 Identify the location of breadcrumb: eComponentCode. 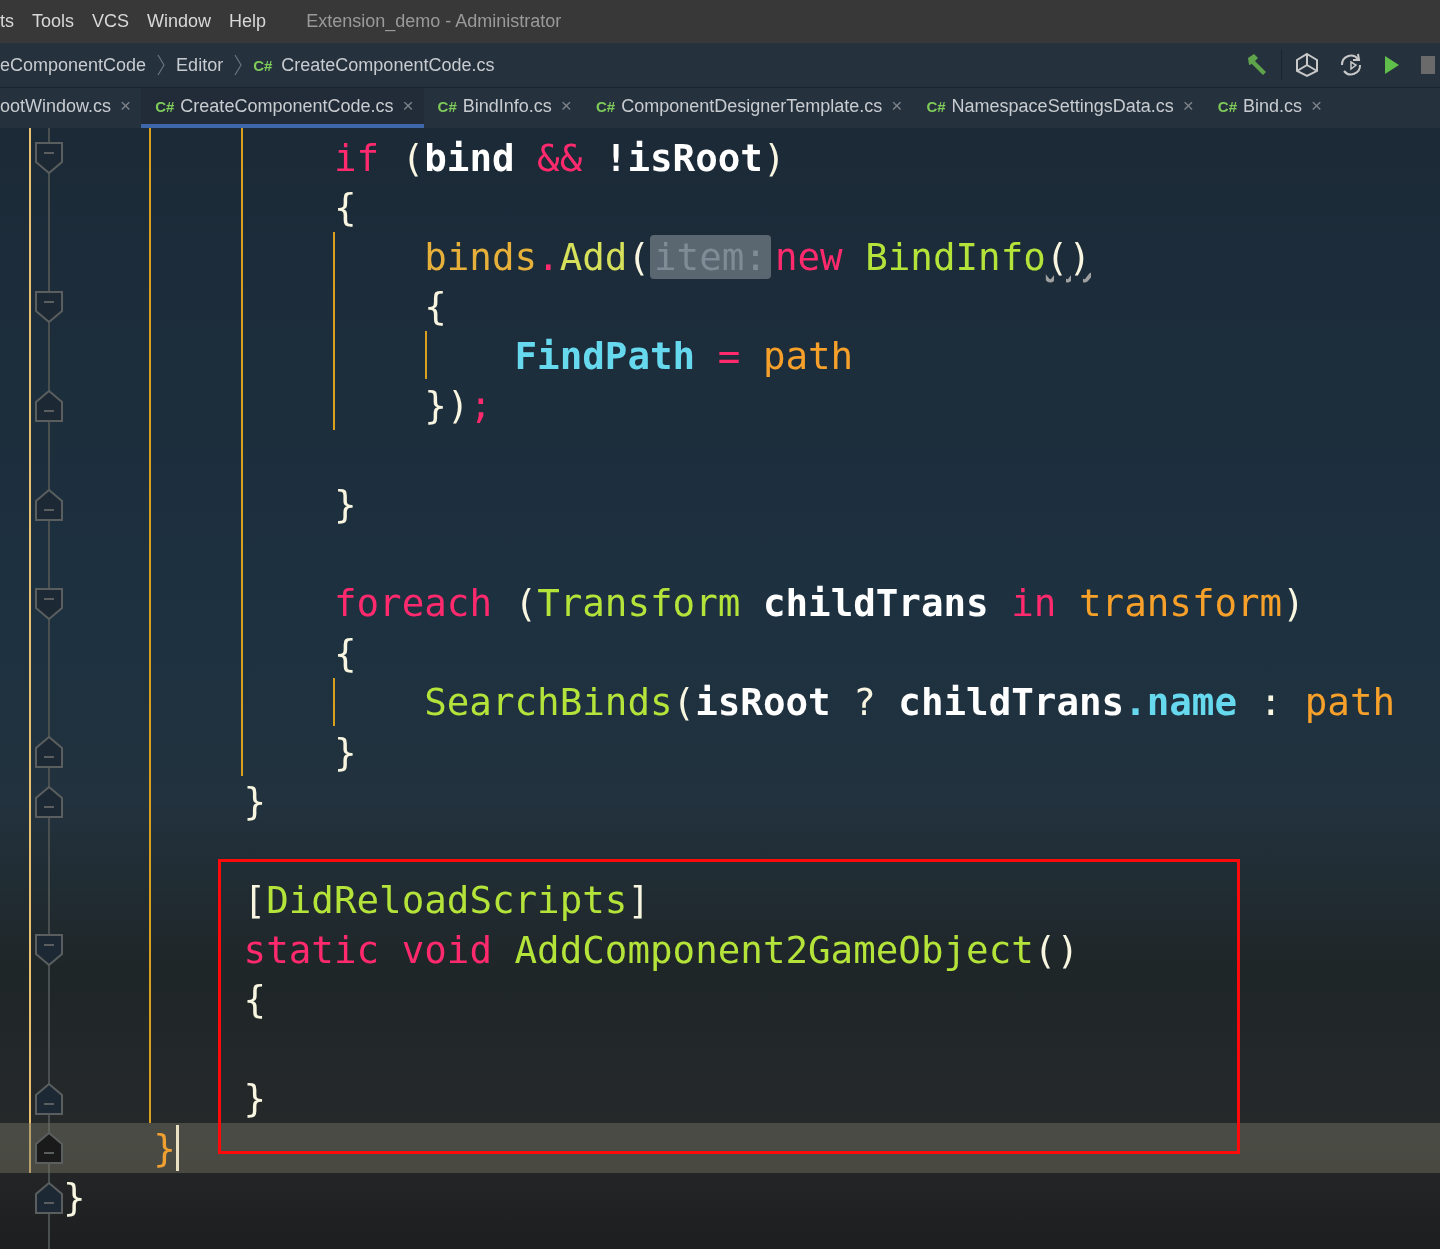
(73, 65).